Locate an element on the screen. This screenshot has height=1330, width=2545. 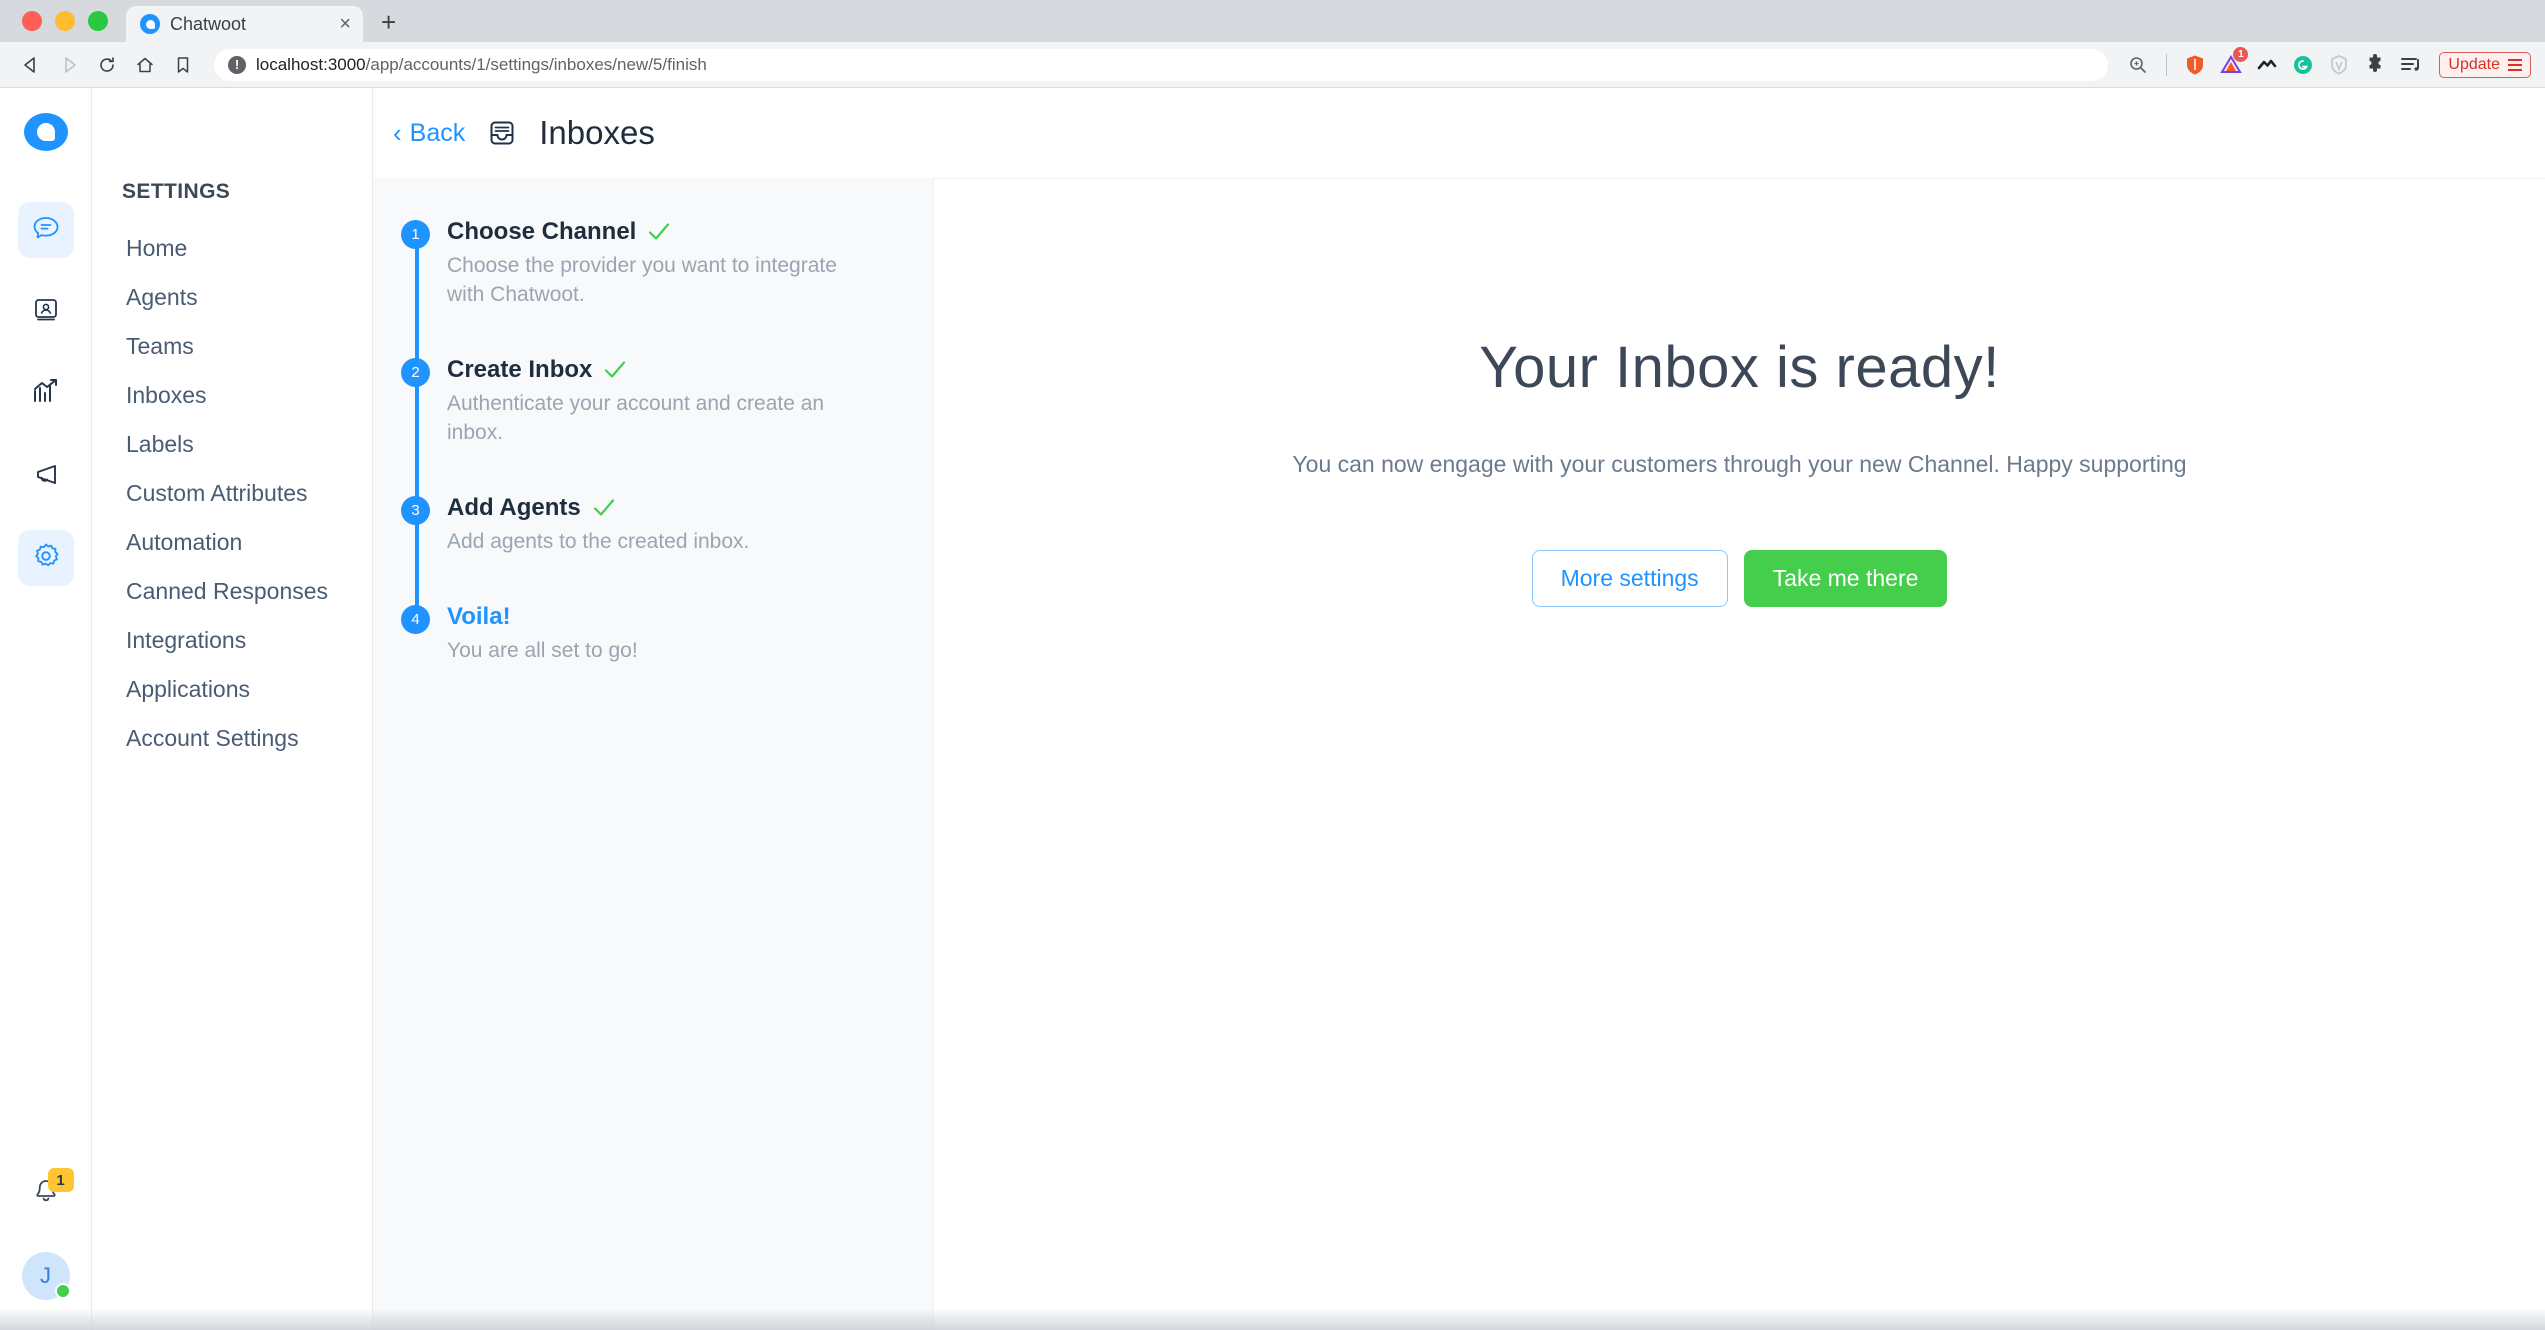
brave-shields-icon is located at coordinates (2195, 65).